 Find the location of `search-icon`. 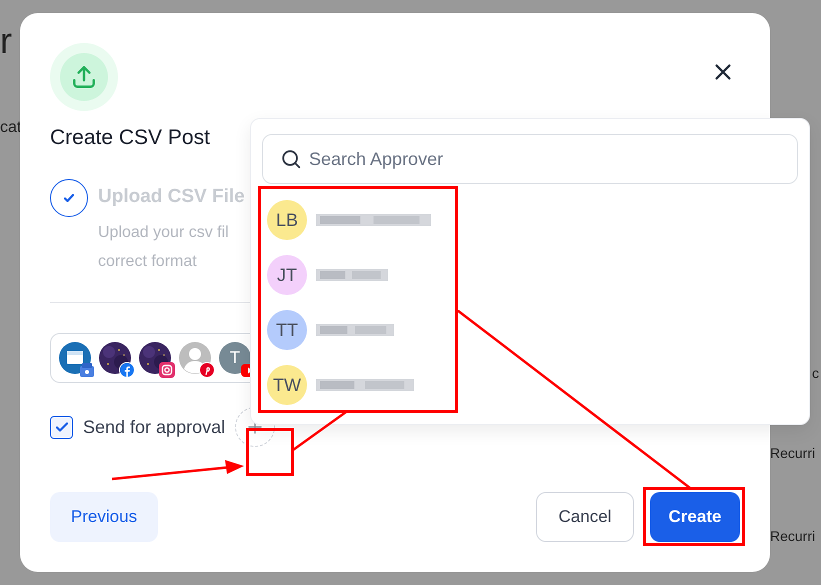

search-icon is located at coordinates (291, 159).